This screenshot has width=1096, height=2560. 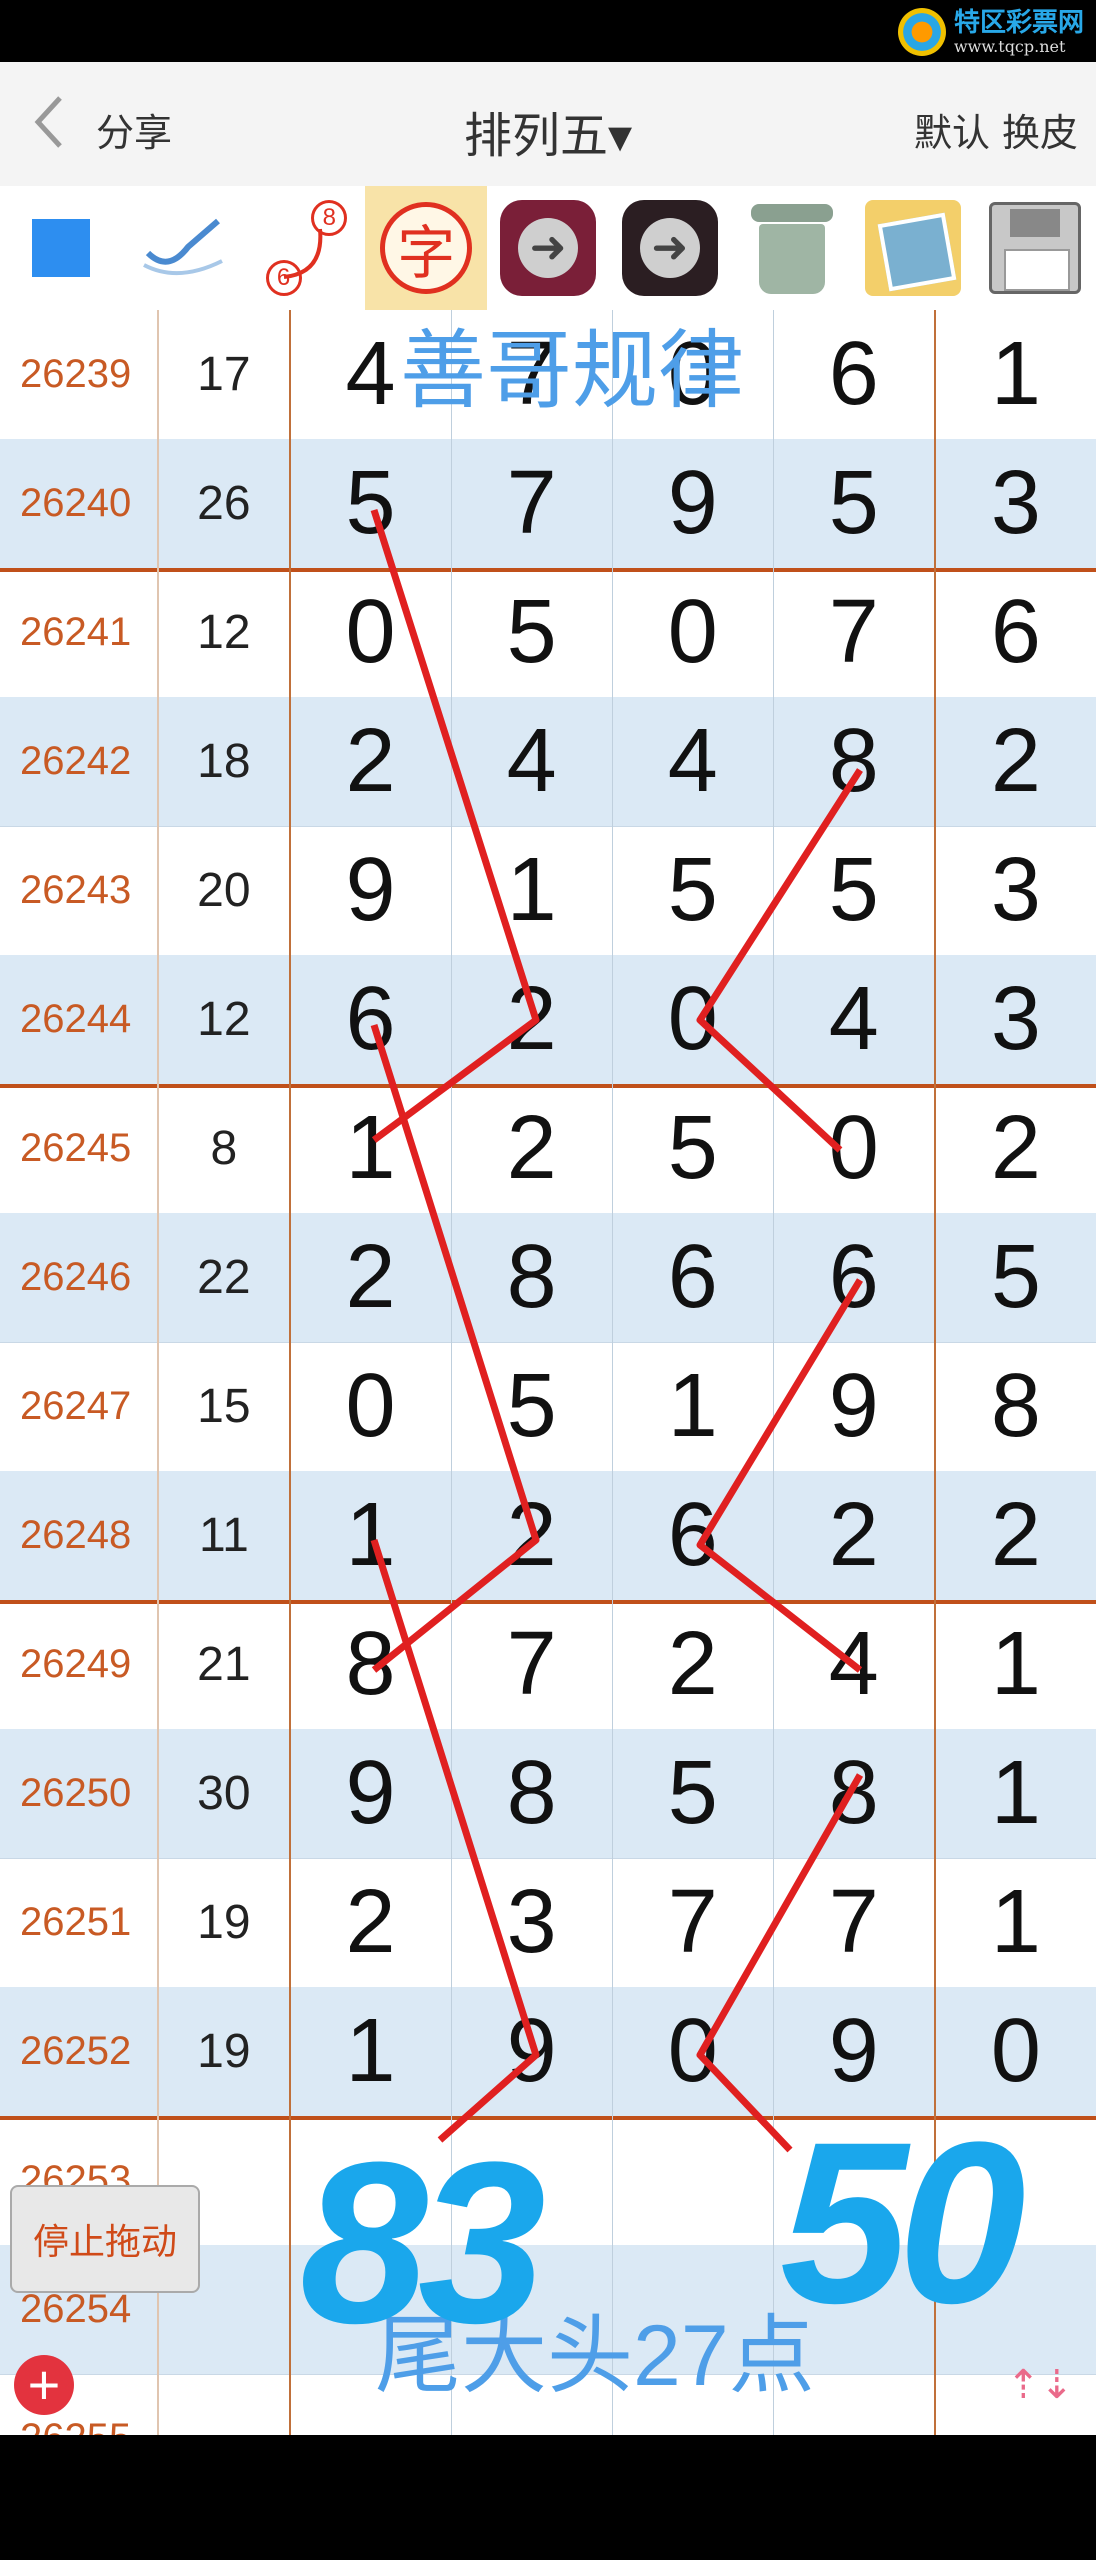 What do you see at coordinates (903, 2222) in the screenshot?
I see `annotation-number-right: 50` at bounding box center [903, 2222].